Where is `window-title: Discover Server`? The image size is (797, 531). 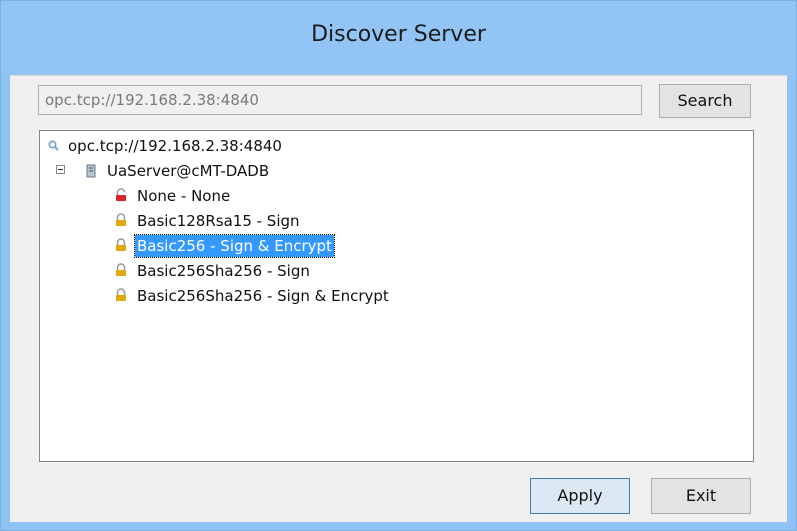
window-title: Discover Server is located at coordinates (398, 34).